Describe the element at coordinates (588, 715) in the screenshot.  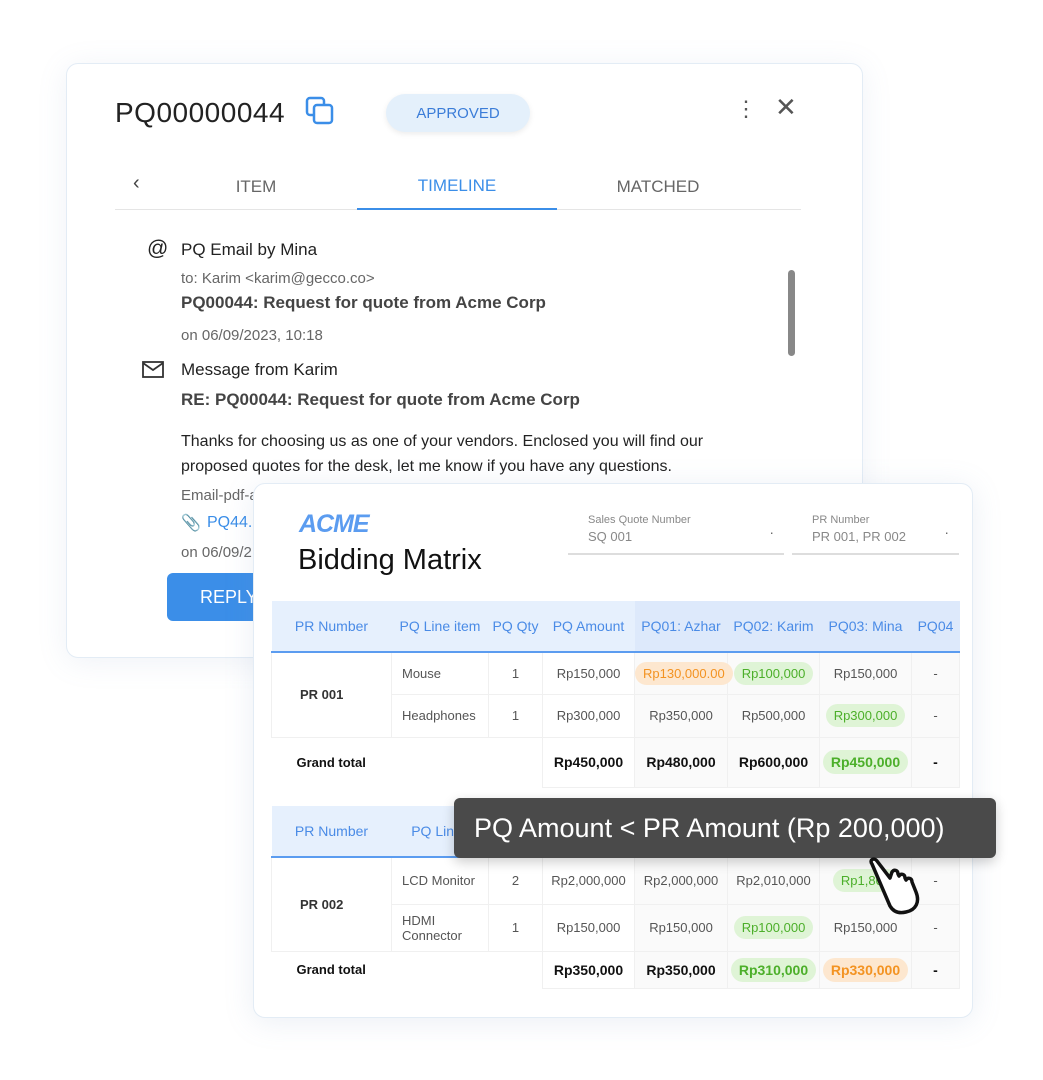
I see `amount-cell: Rp300,000` at that location.